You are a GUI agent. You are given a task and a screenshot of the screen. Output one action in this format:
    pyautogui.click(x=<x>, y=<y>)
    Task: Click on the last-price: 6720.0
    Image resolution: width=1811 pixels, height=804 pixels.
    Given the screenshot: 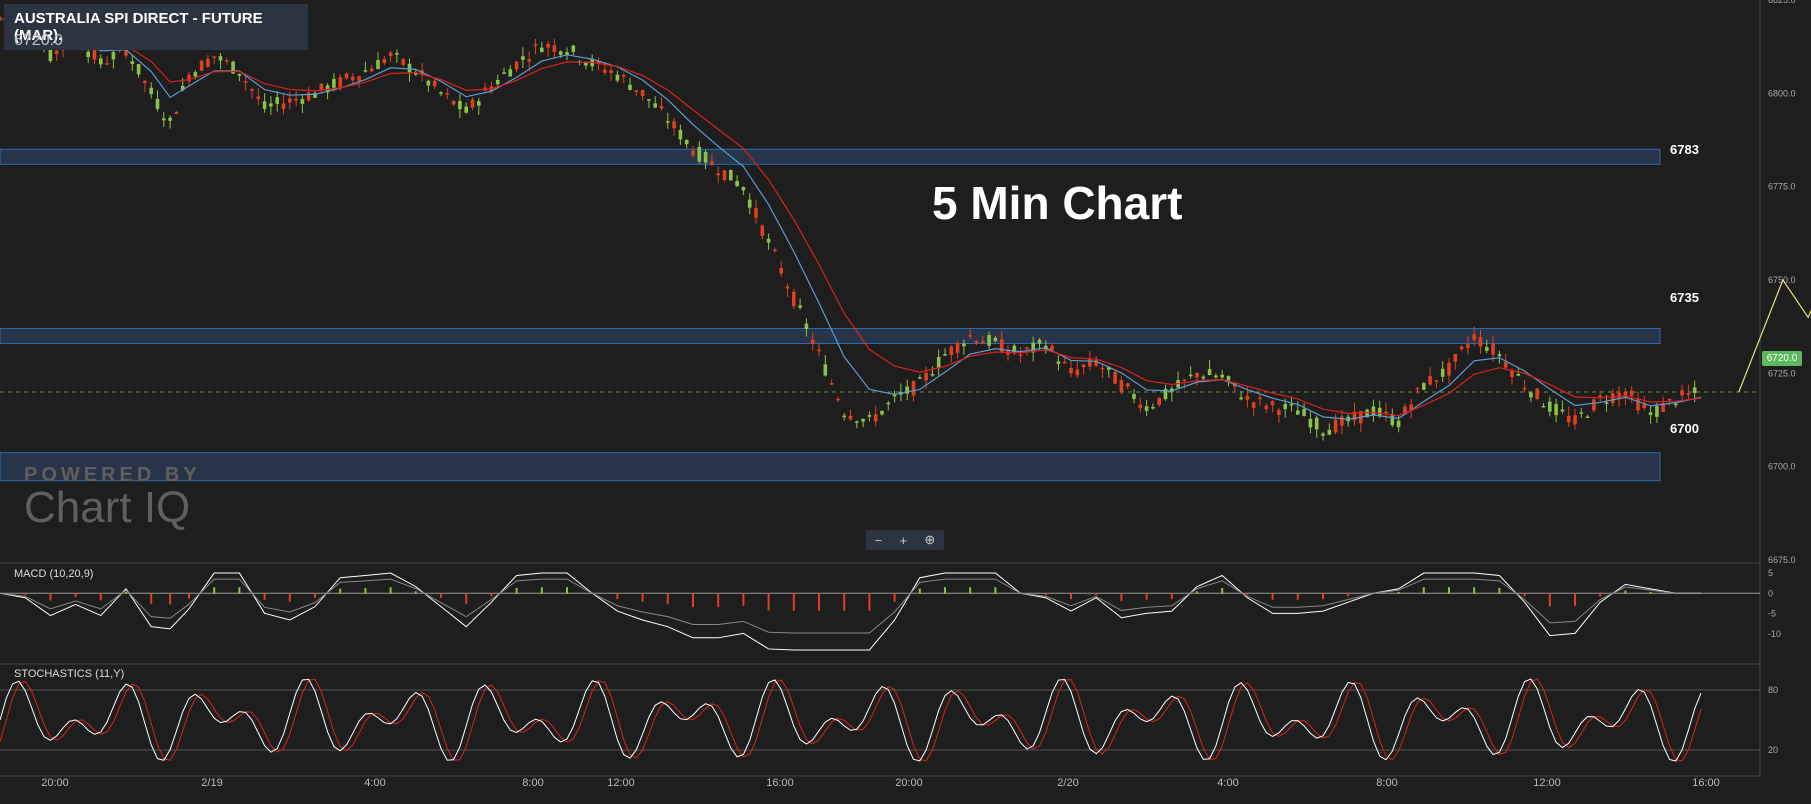 What is the action you would take?
    pyautogui.click(x=38, y=40)
    